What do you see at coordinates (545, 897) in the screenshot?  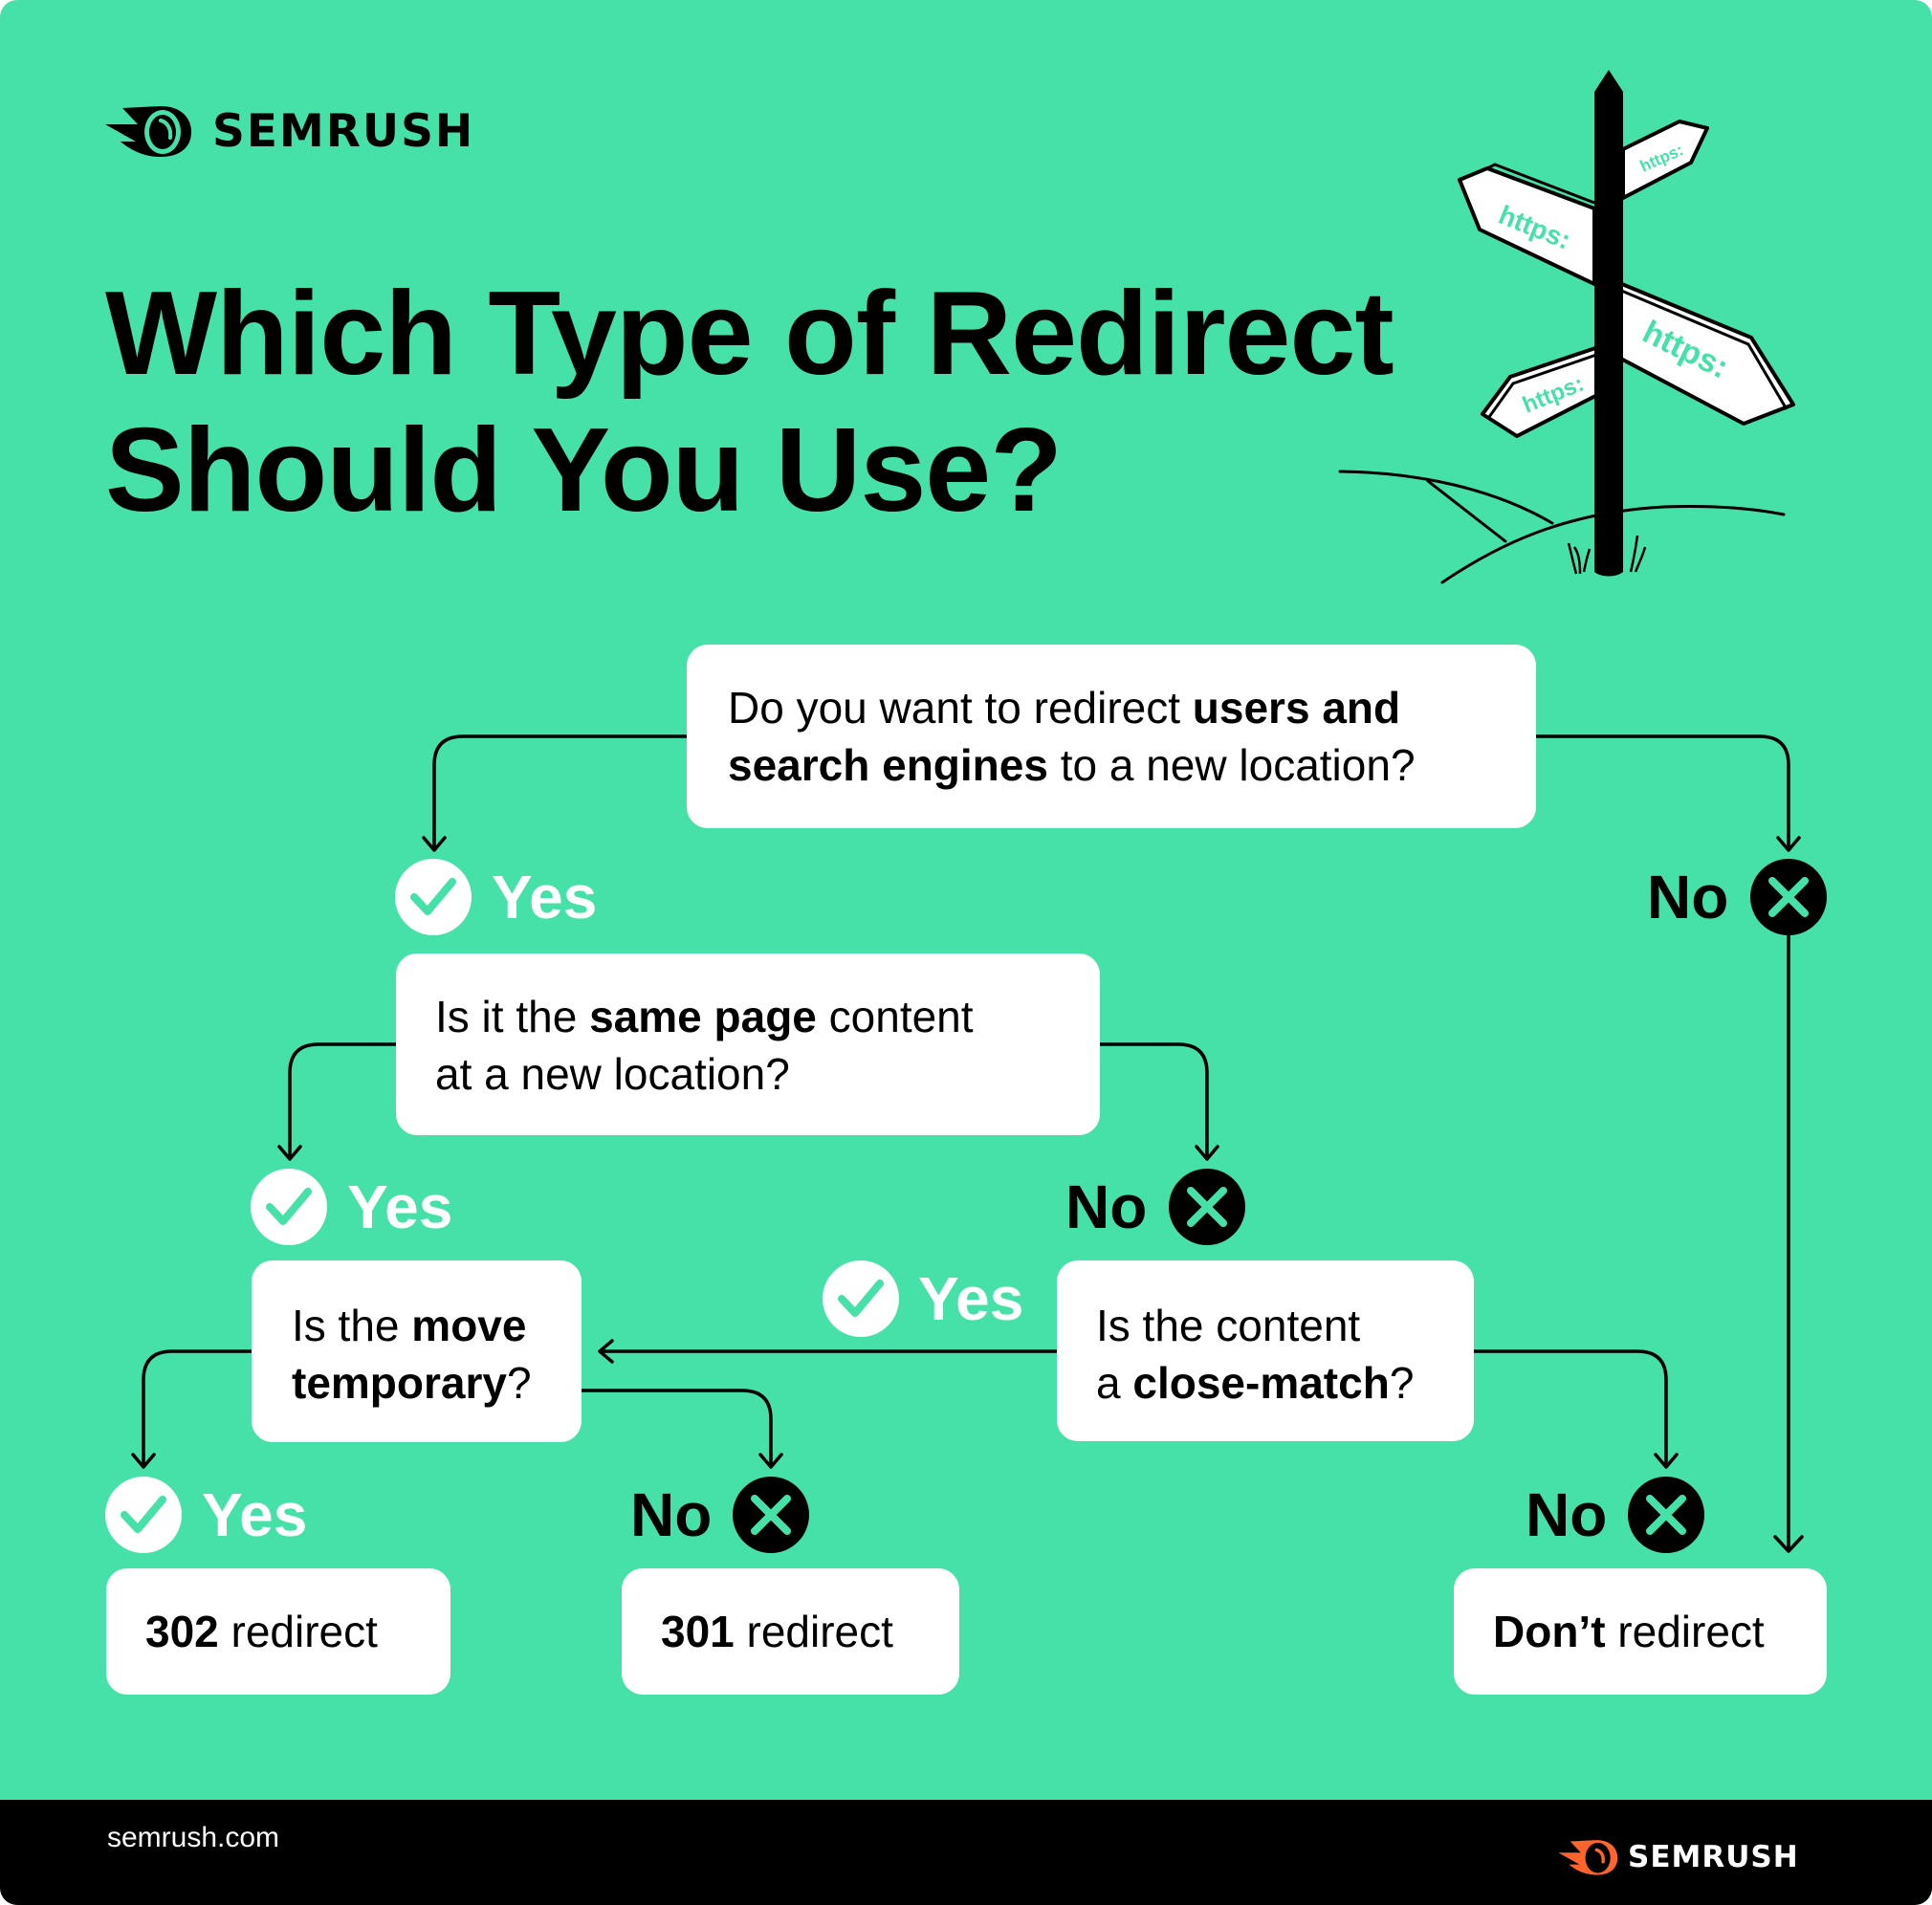 I see `yes-label-q1: Yes` at bounding box center [545, 897].